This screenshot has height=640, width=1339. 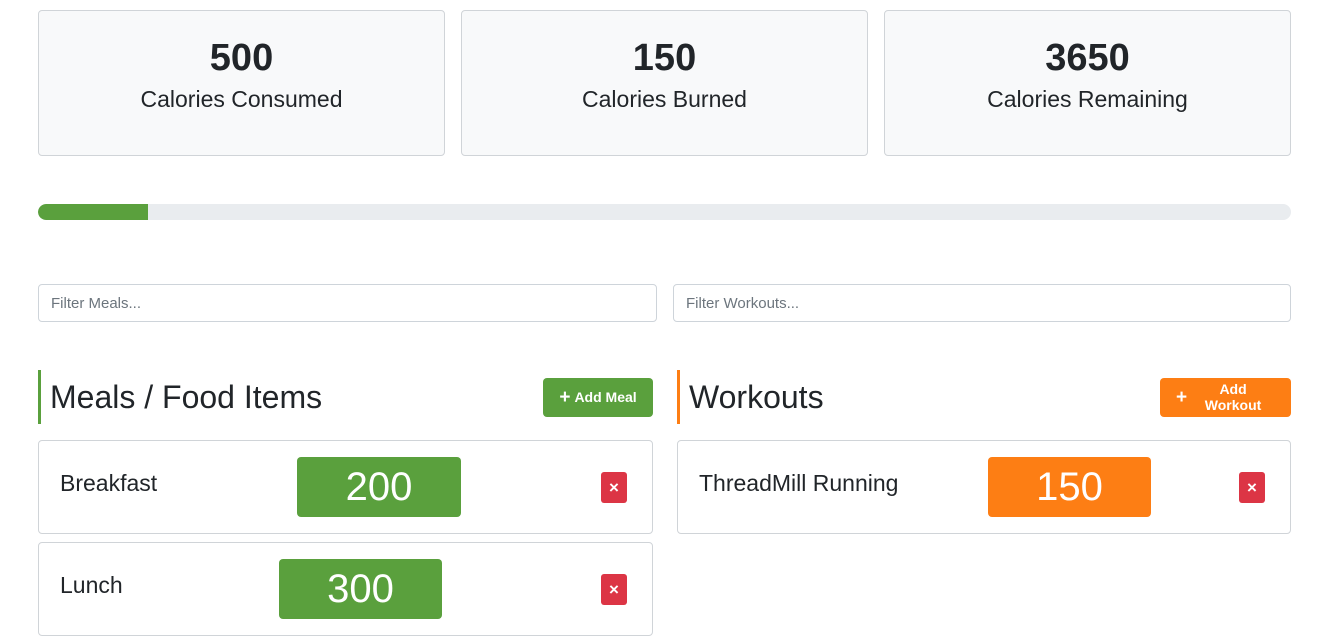 I want to click on calories-burned-card: 150 Calories Burned, so click(x=664, y=83).